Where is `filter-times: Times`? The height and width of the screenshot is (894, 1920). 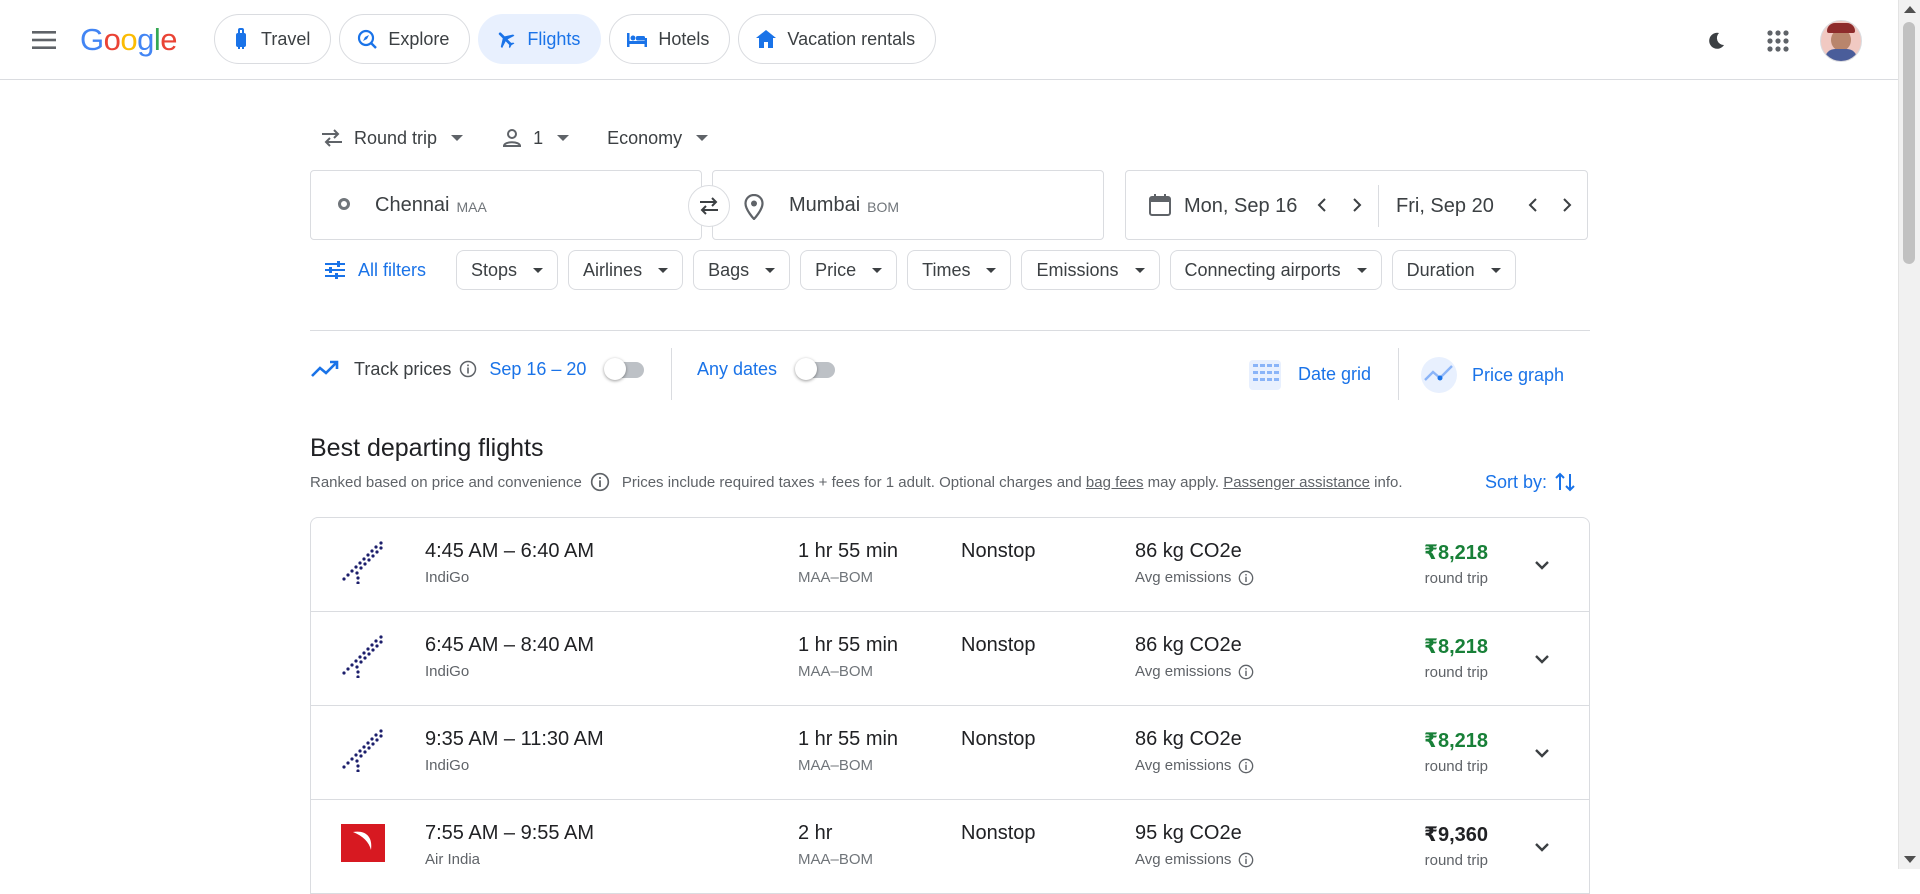 filter-times: Times is located at coordinates (959, 270).